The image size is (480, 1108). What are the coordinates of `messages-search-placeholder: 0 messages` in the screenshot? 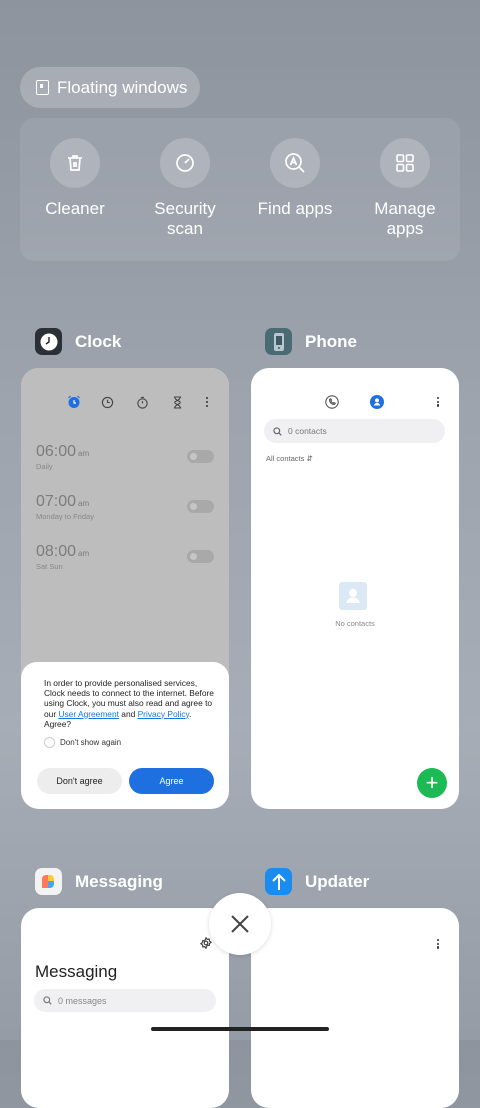 It's located at (82, 1000).